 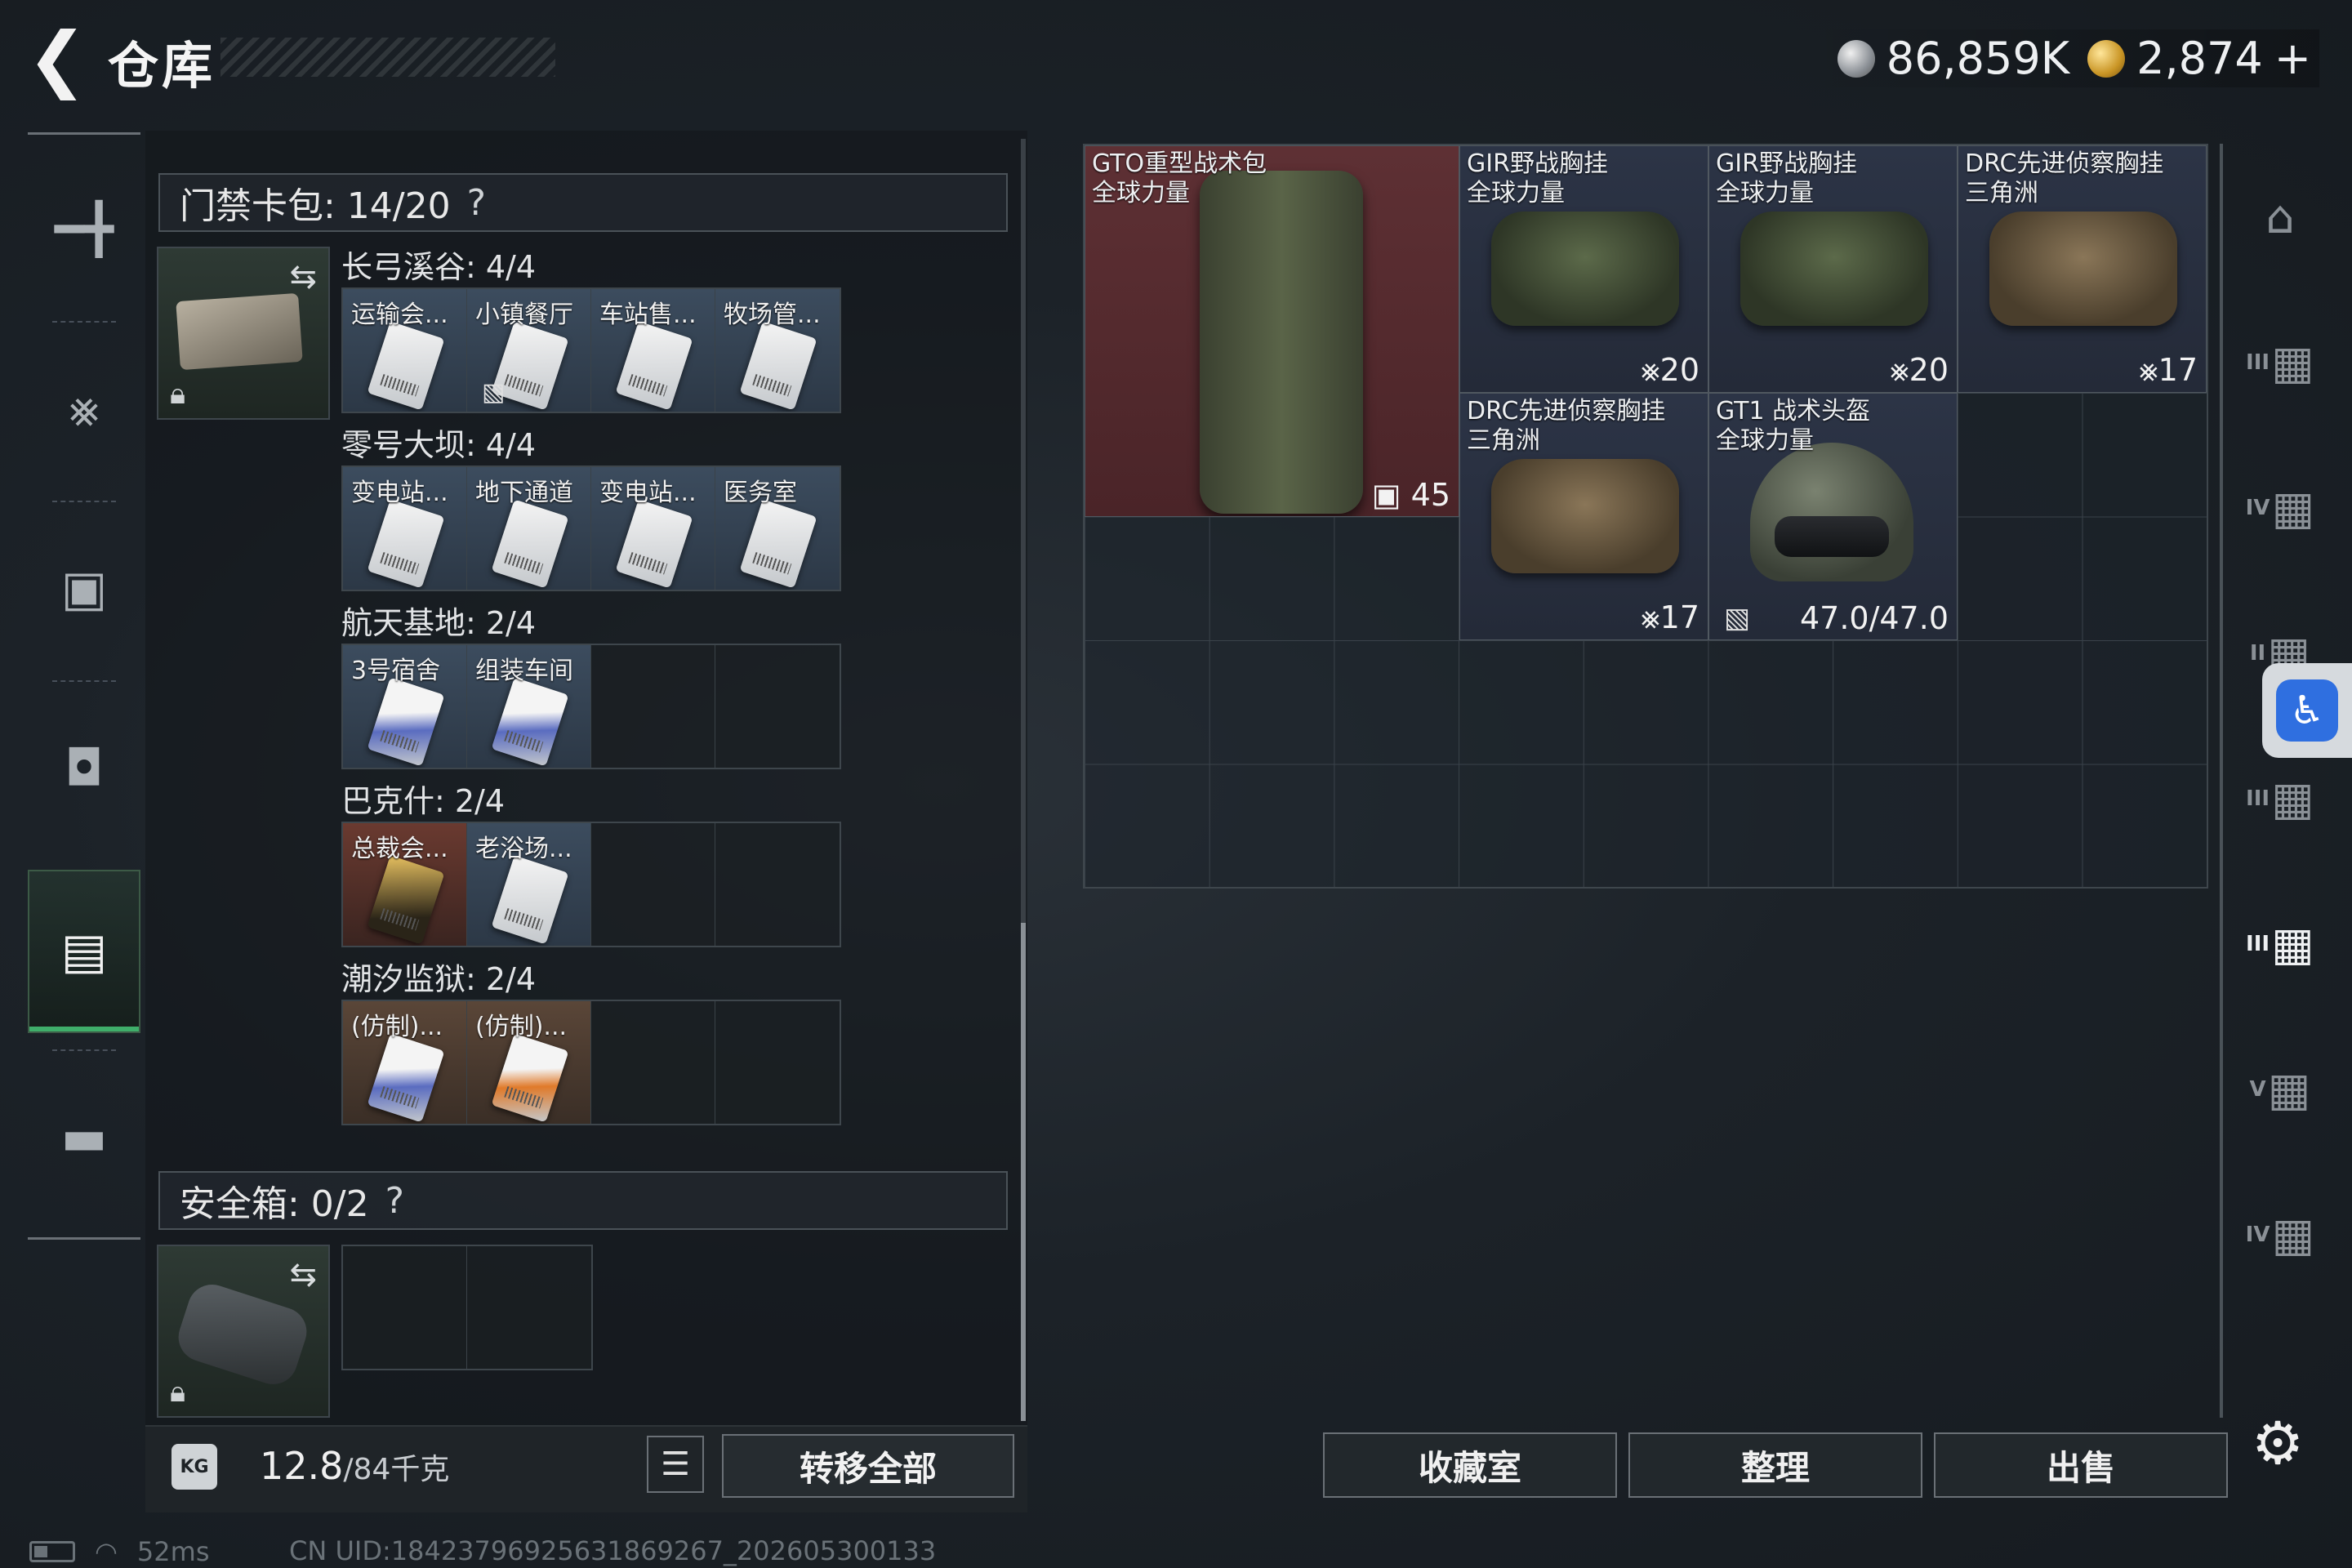 I want to click on nav-vests: ⨳, so click(x=84, y=409).